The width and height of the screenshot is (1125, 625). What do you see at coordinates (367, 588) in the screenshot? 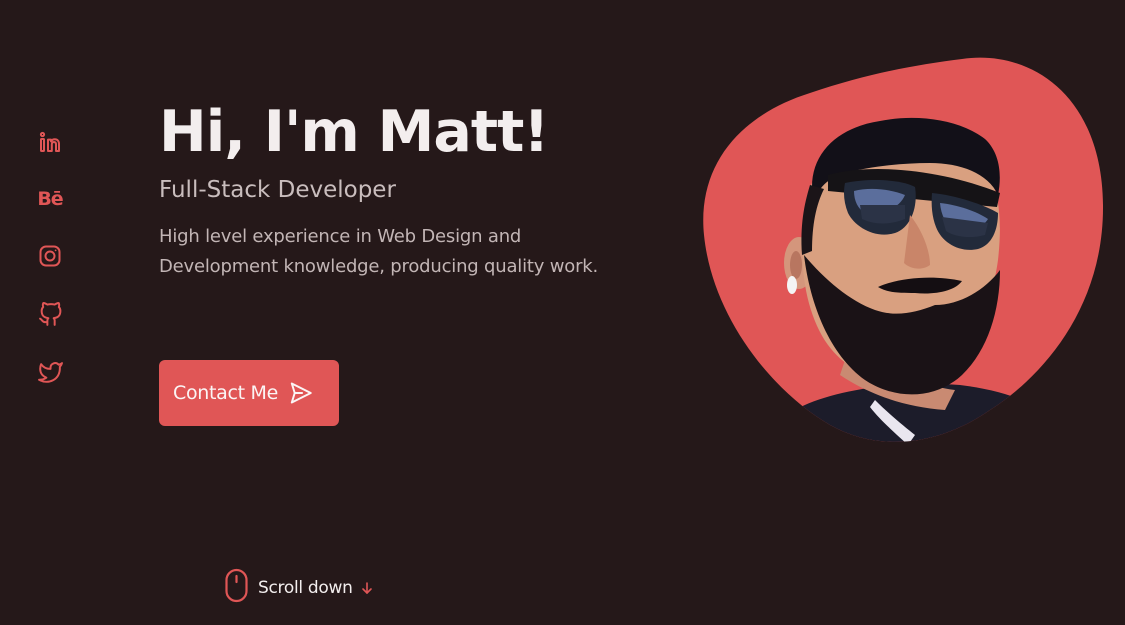
I see `arrow-down-icon` at bounding box center [367, 588].